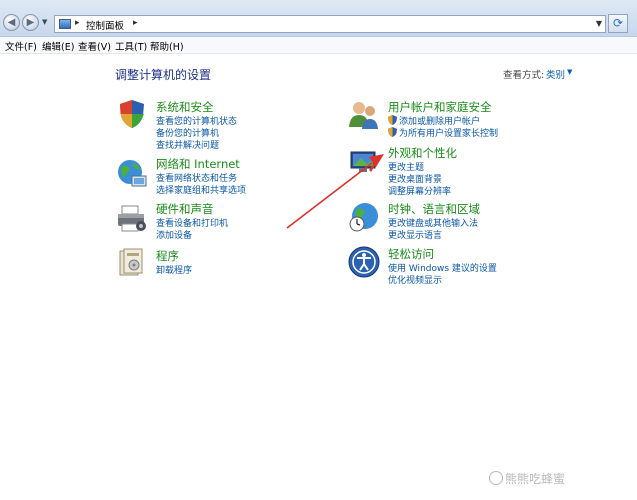 The image size is (637, 500). Describe the element at coordinates (599, 23) in the screenshot. I see `address-dropdown-icon: ▼` at that location.